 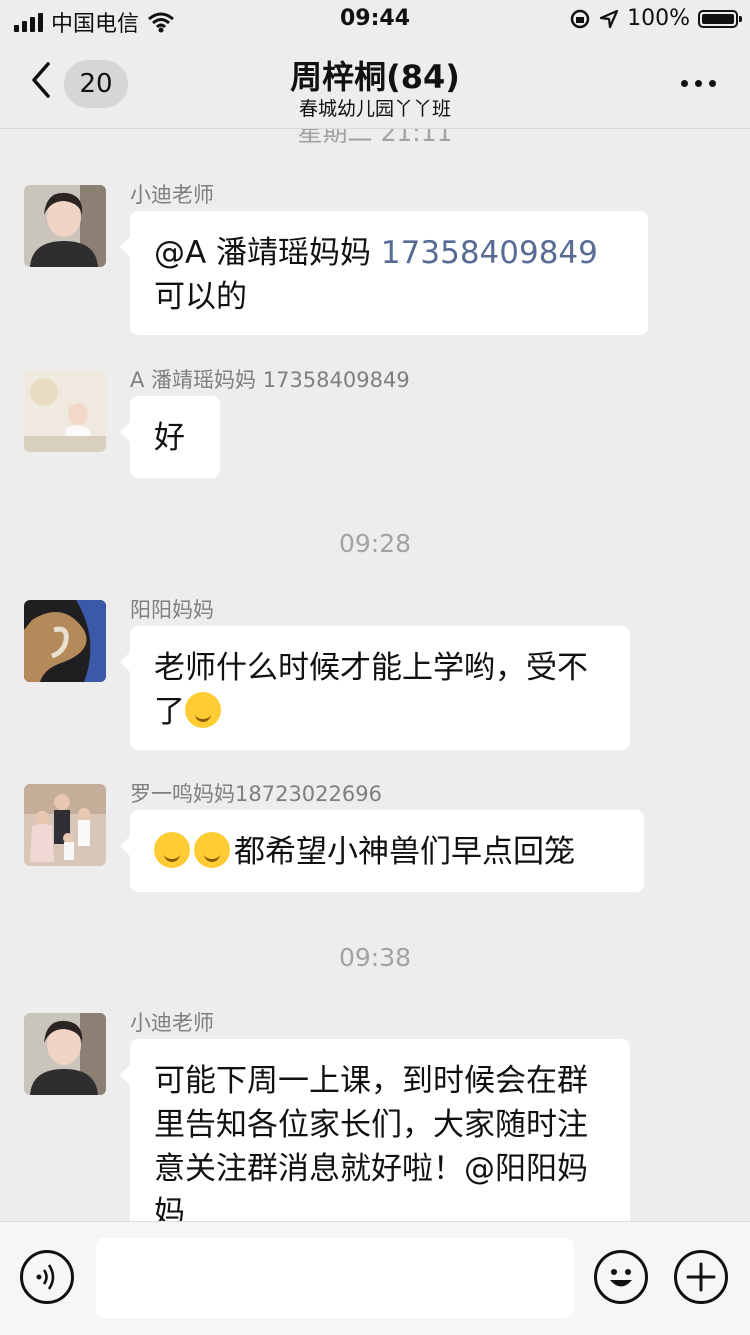 I want to click on sender-name: 阳阳妈妈, so click(x=172, y=610).